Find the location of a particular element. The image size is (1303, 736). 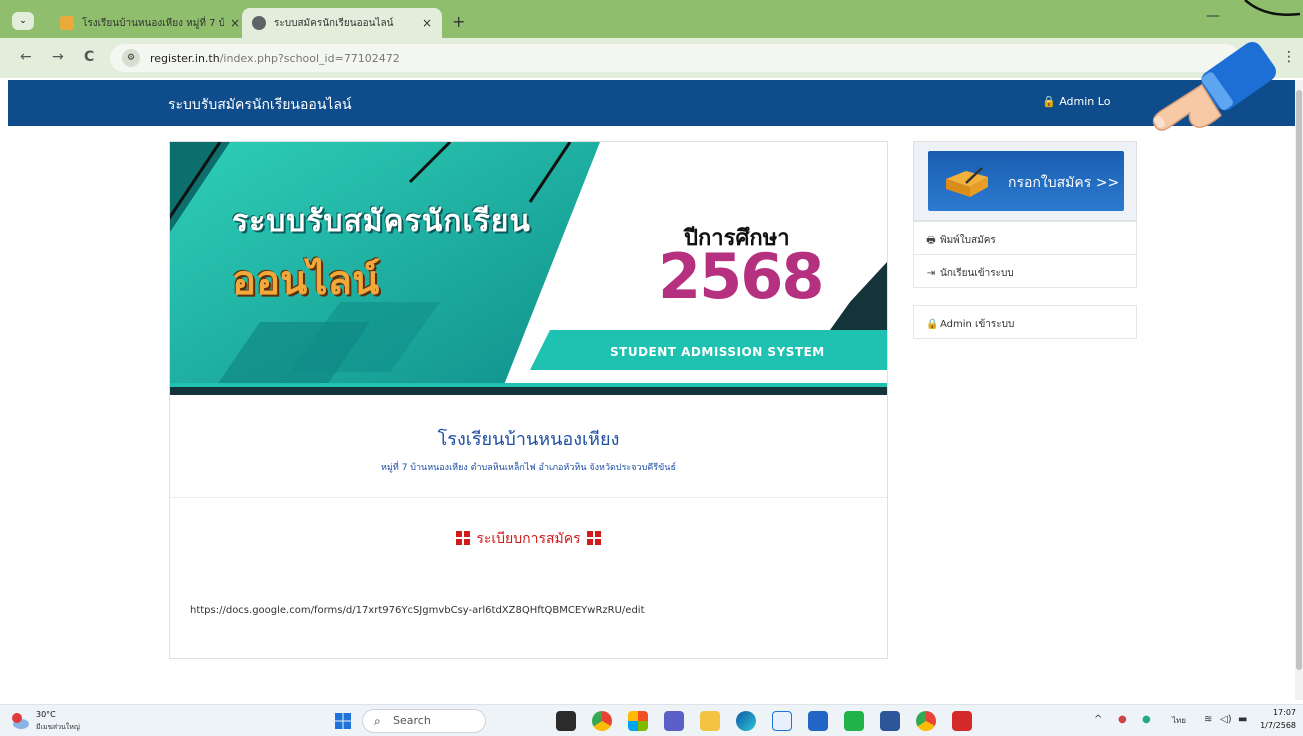

print-icon: 🖶 is located at coordinates (931, 240).